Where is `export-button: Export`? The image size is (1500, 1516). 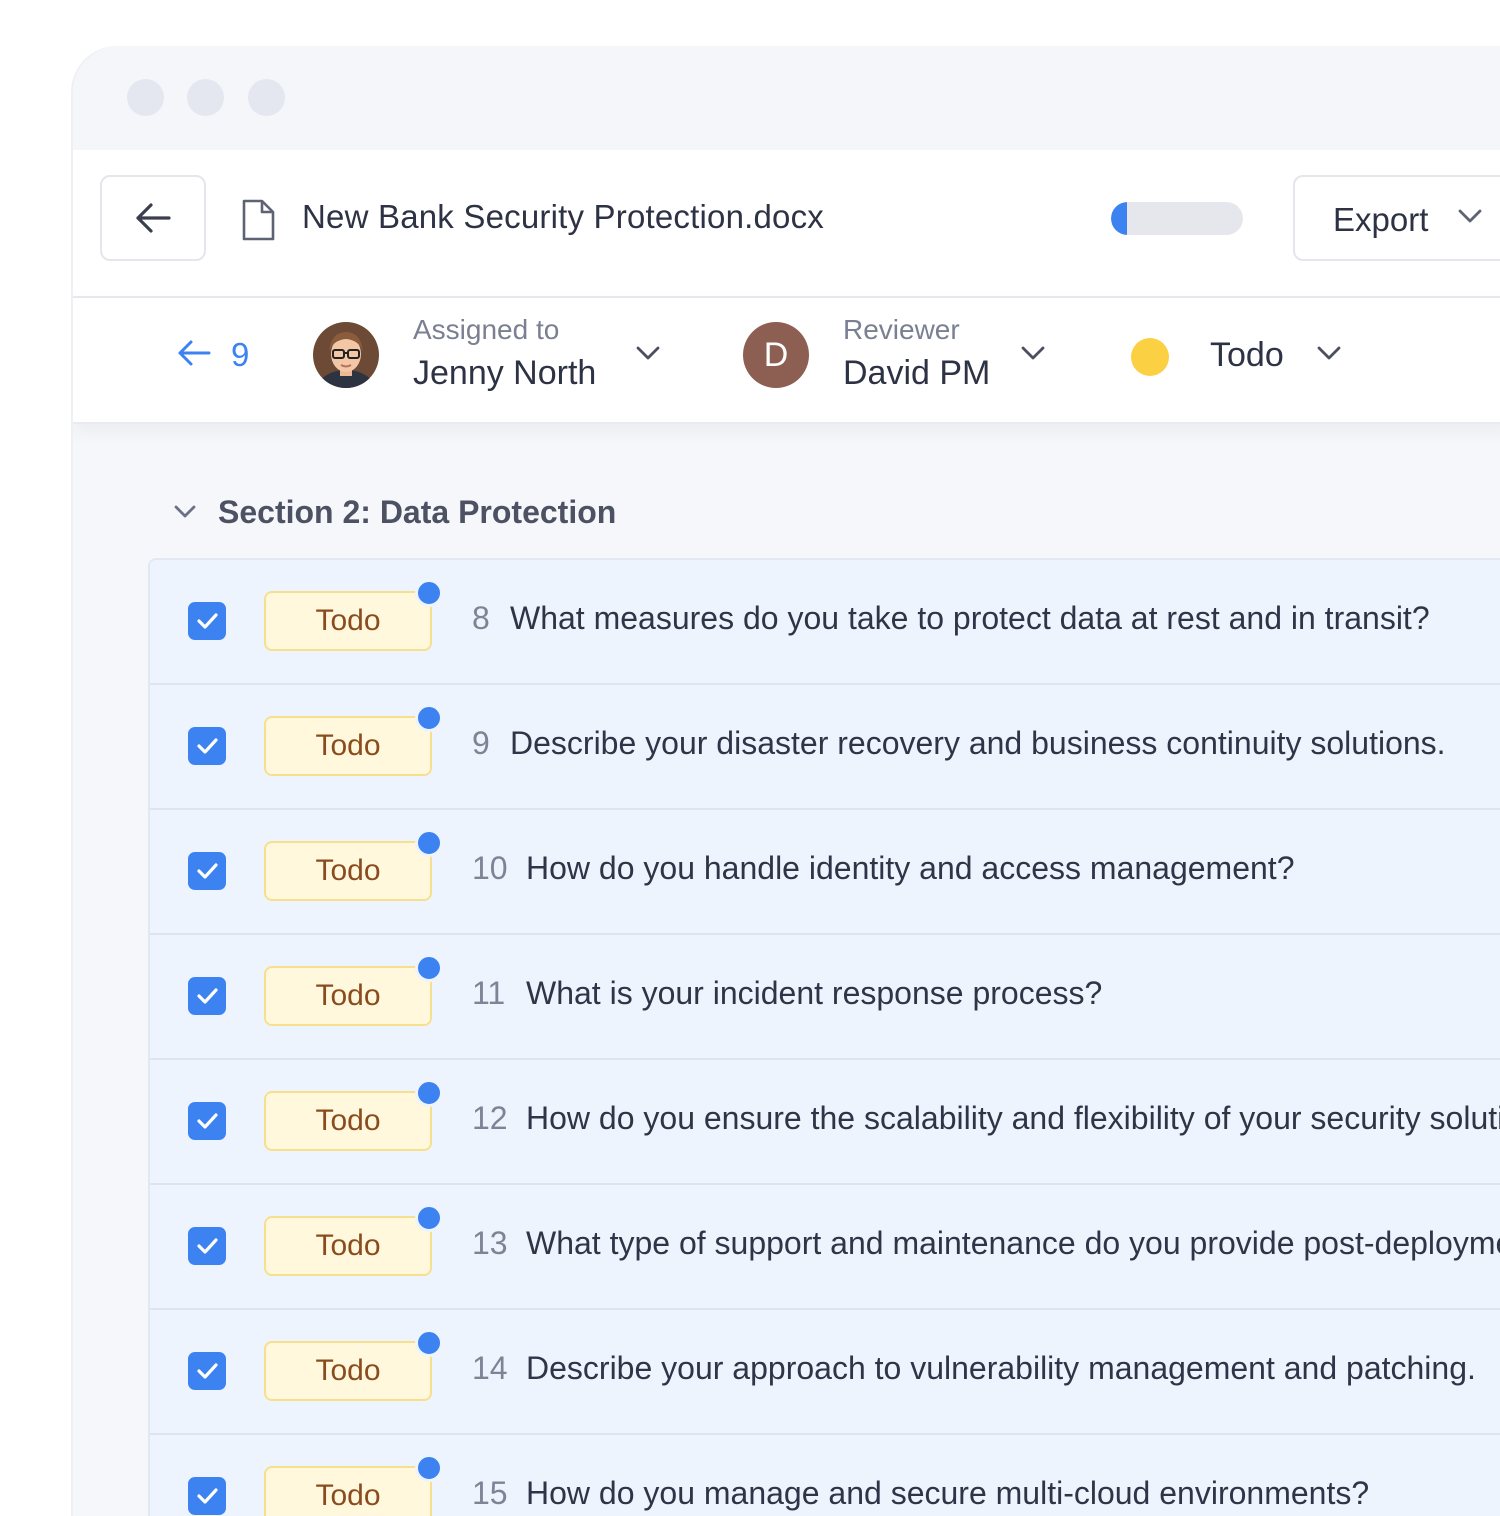 export-button: Export is located at coordinates (1396, 218).